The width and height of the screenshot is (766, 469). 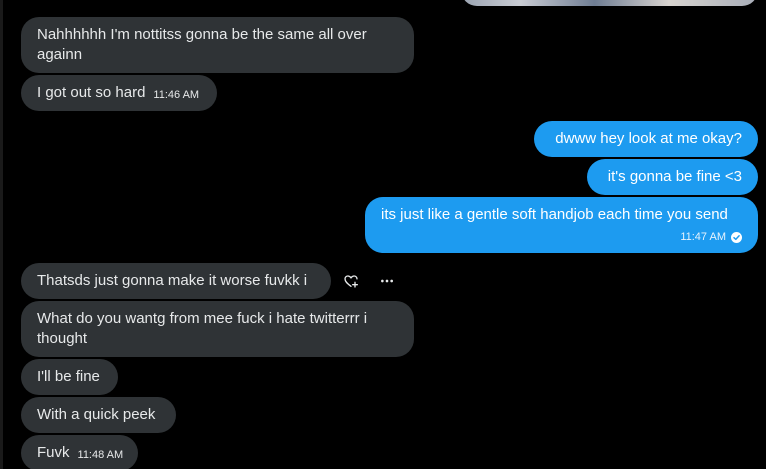 What do you see at coordinates (736, 237) in the screenshot?
I see `check-circle-icon` at bounding box center [736, 237].